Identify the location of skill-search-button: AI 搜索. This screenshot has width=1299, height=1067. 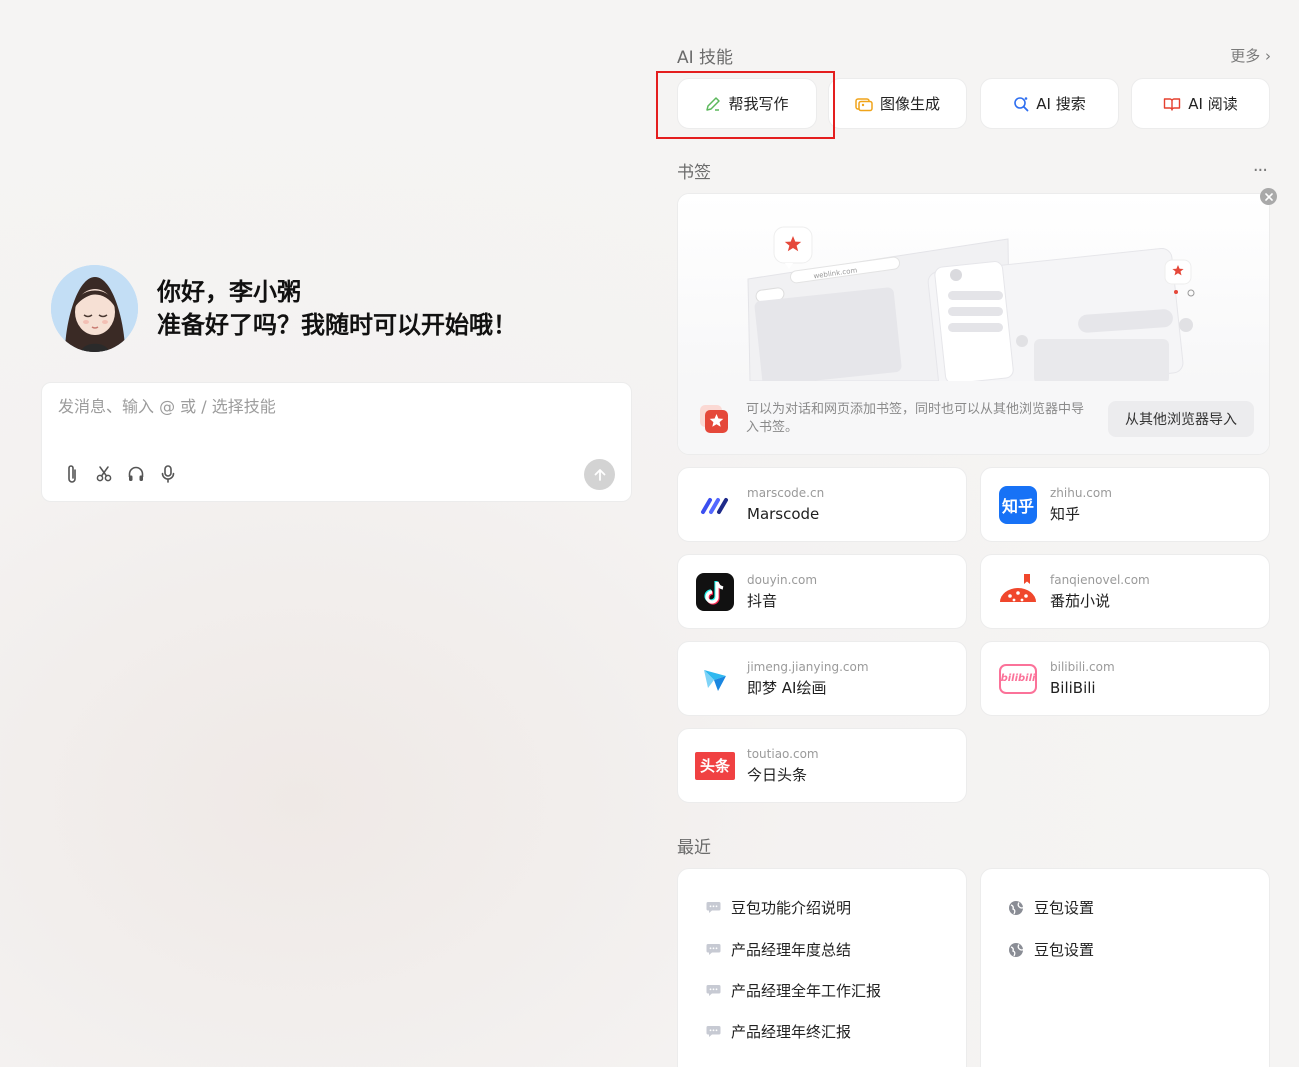
(1049, 103).